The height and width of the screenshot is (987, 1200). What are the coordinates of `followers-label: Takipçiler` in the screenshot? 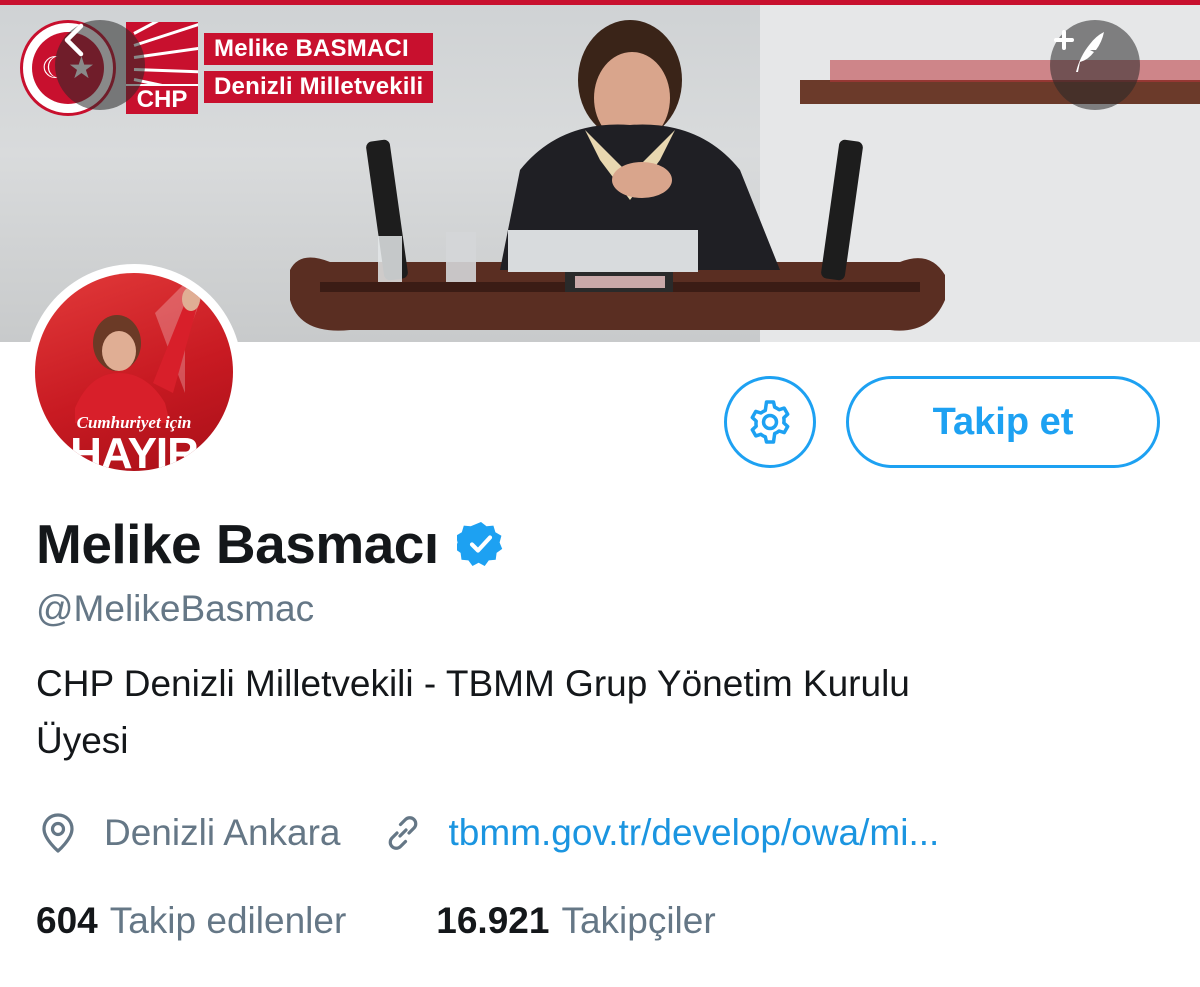 It's located at (638, 920).